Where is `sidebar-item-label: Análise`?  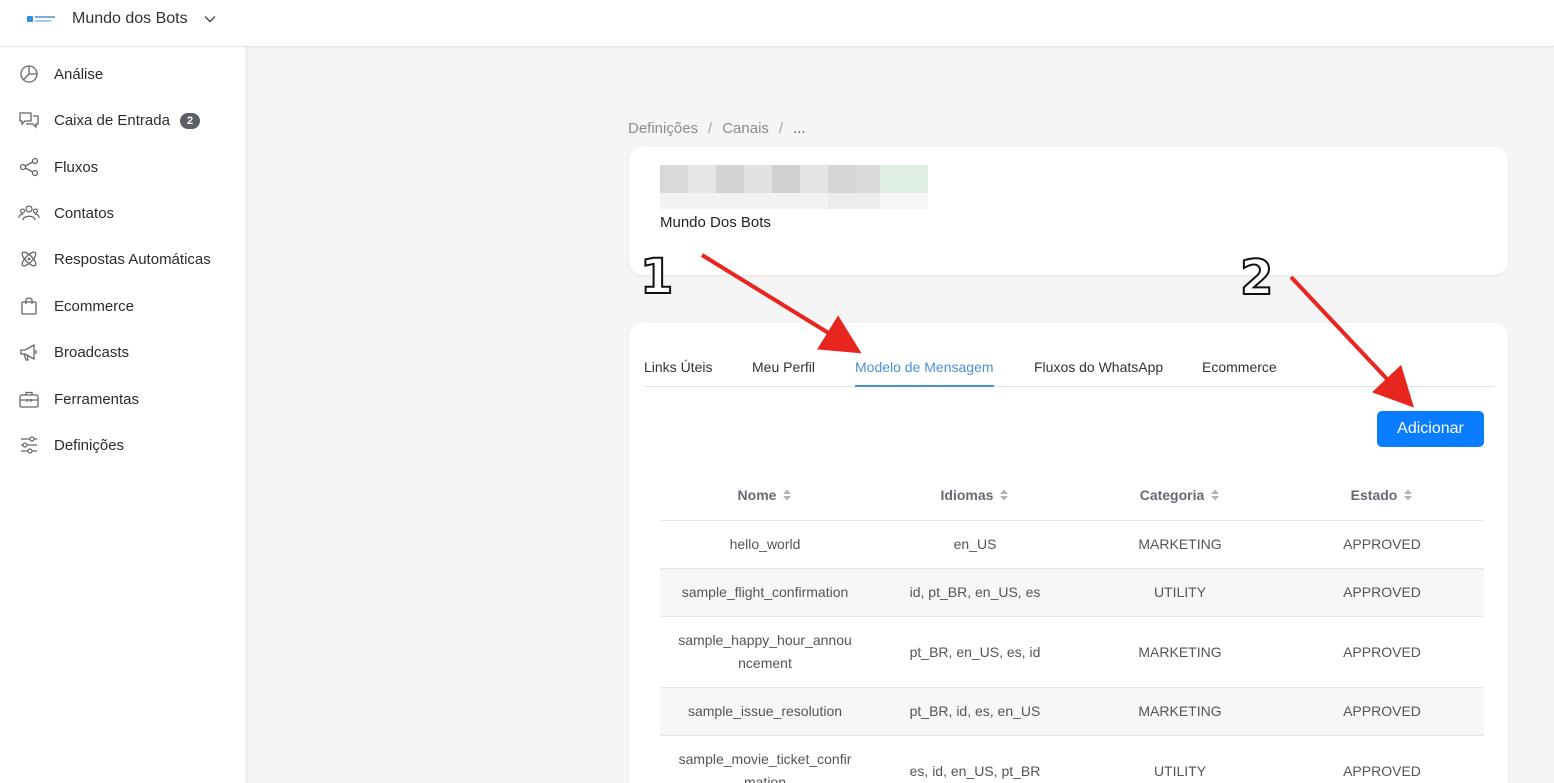 sidebar-item-label: Análise is located at coordinates (79, 74).